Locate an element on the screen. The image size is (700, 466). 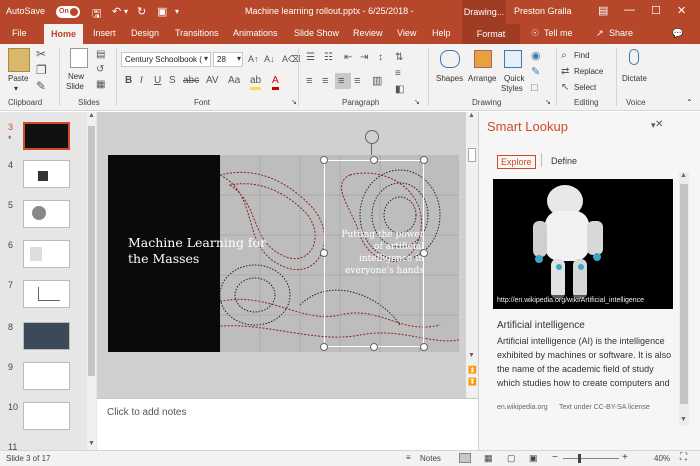
rotate-handle-icon is located at coordinates (372, 137).